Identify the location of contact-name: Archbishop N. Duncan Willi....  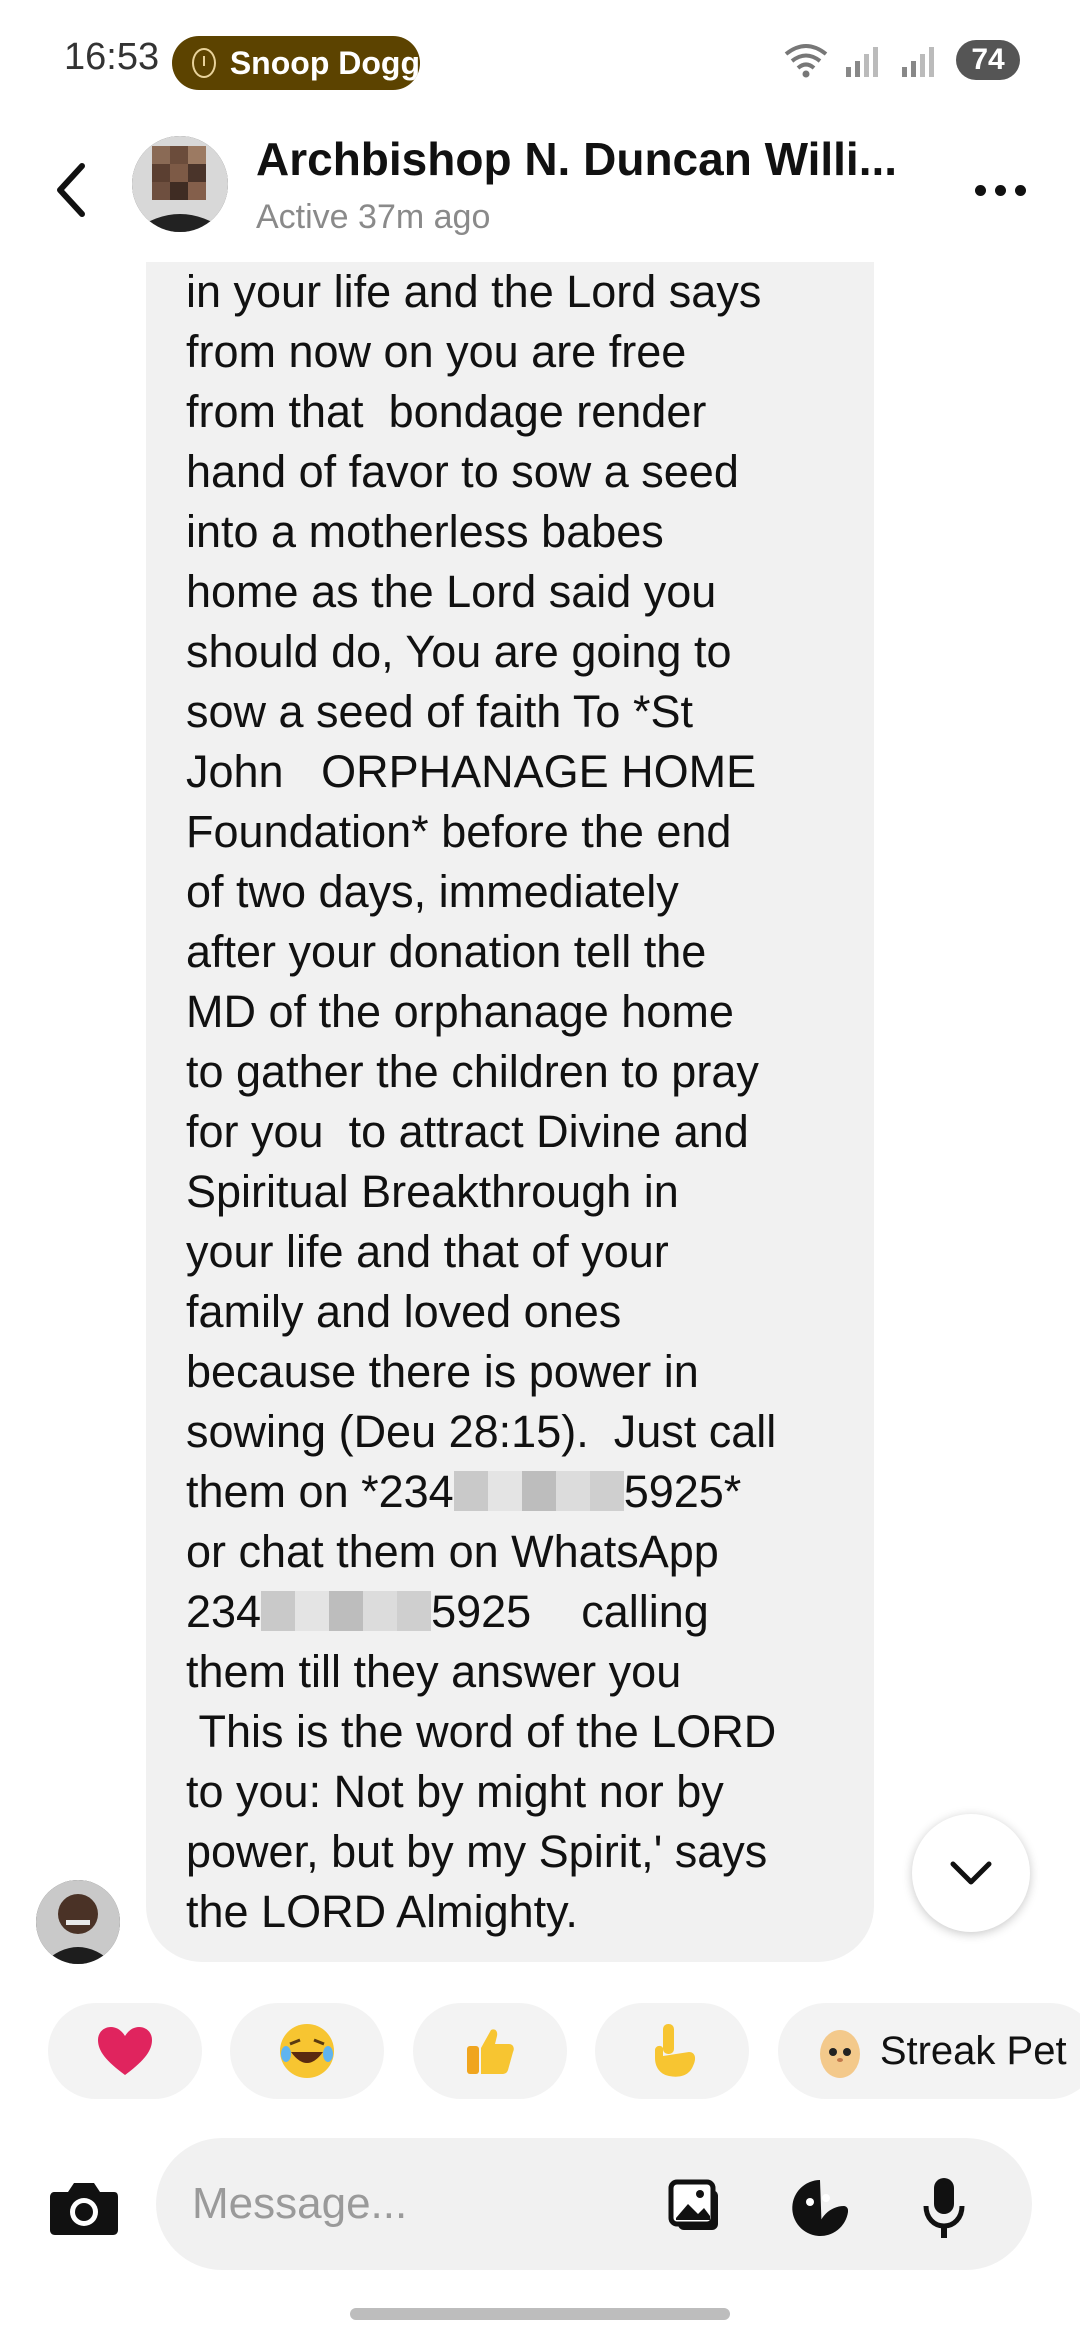
(586, 159).